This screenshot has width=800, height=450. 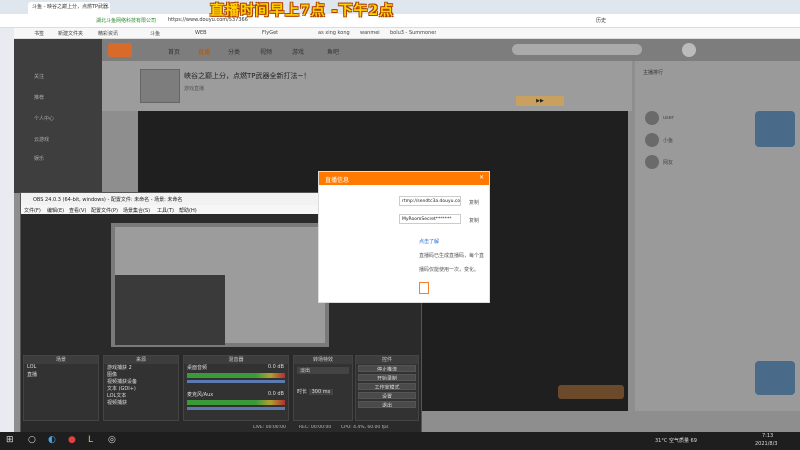 I want to click on dialog-note: 播码仅能使用一次，变化。, so click(x=449, y=270).